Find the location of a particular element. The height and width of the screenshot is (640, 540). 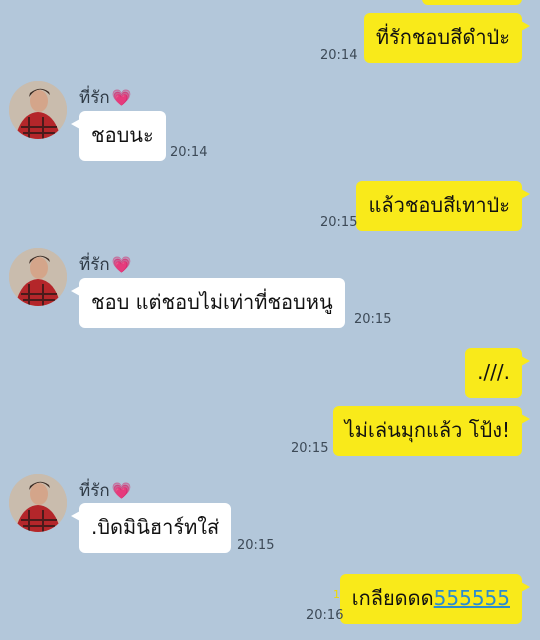

message-bubble-incoming: ชอบ แต่ชอบไม่เท่าที่ชอบหนู is located at coordinates (208, 303).